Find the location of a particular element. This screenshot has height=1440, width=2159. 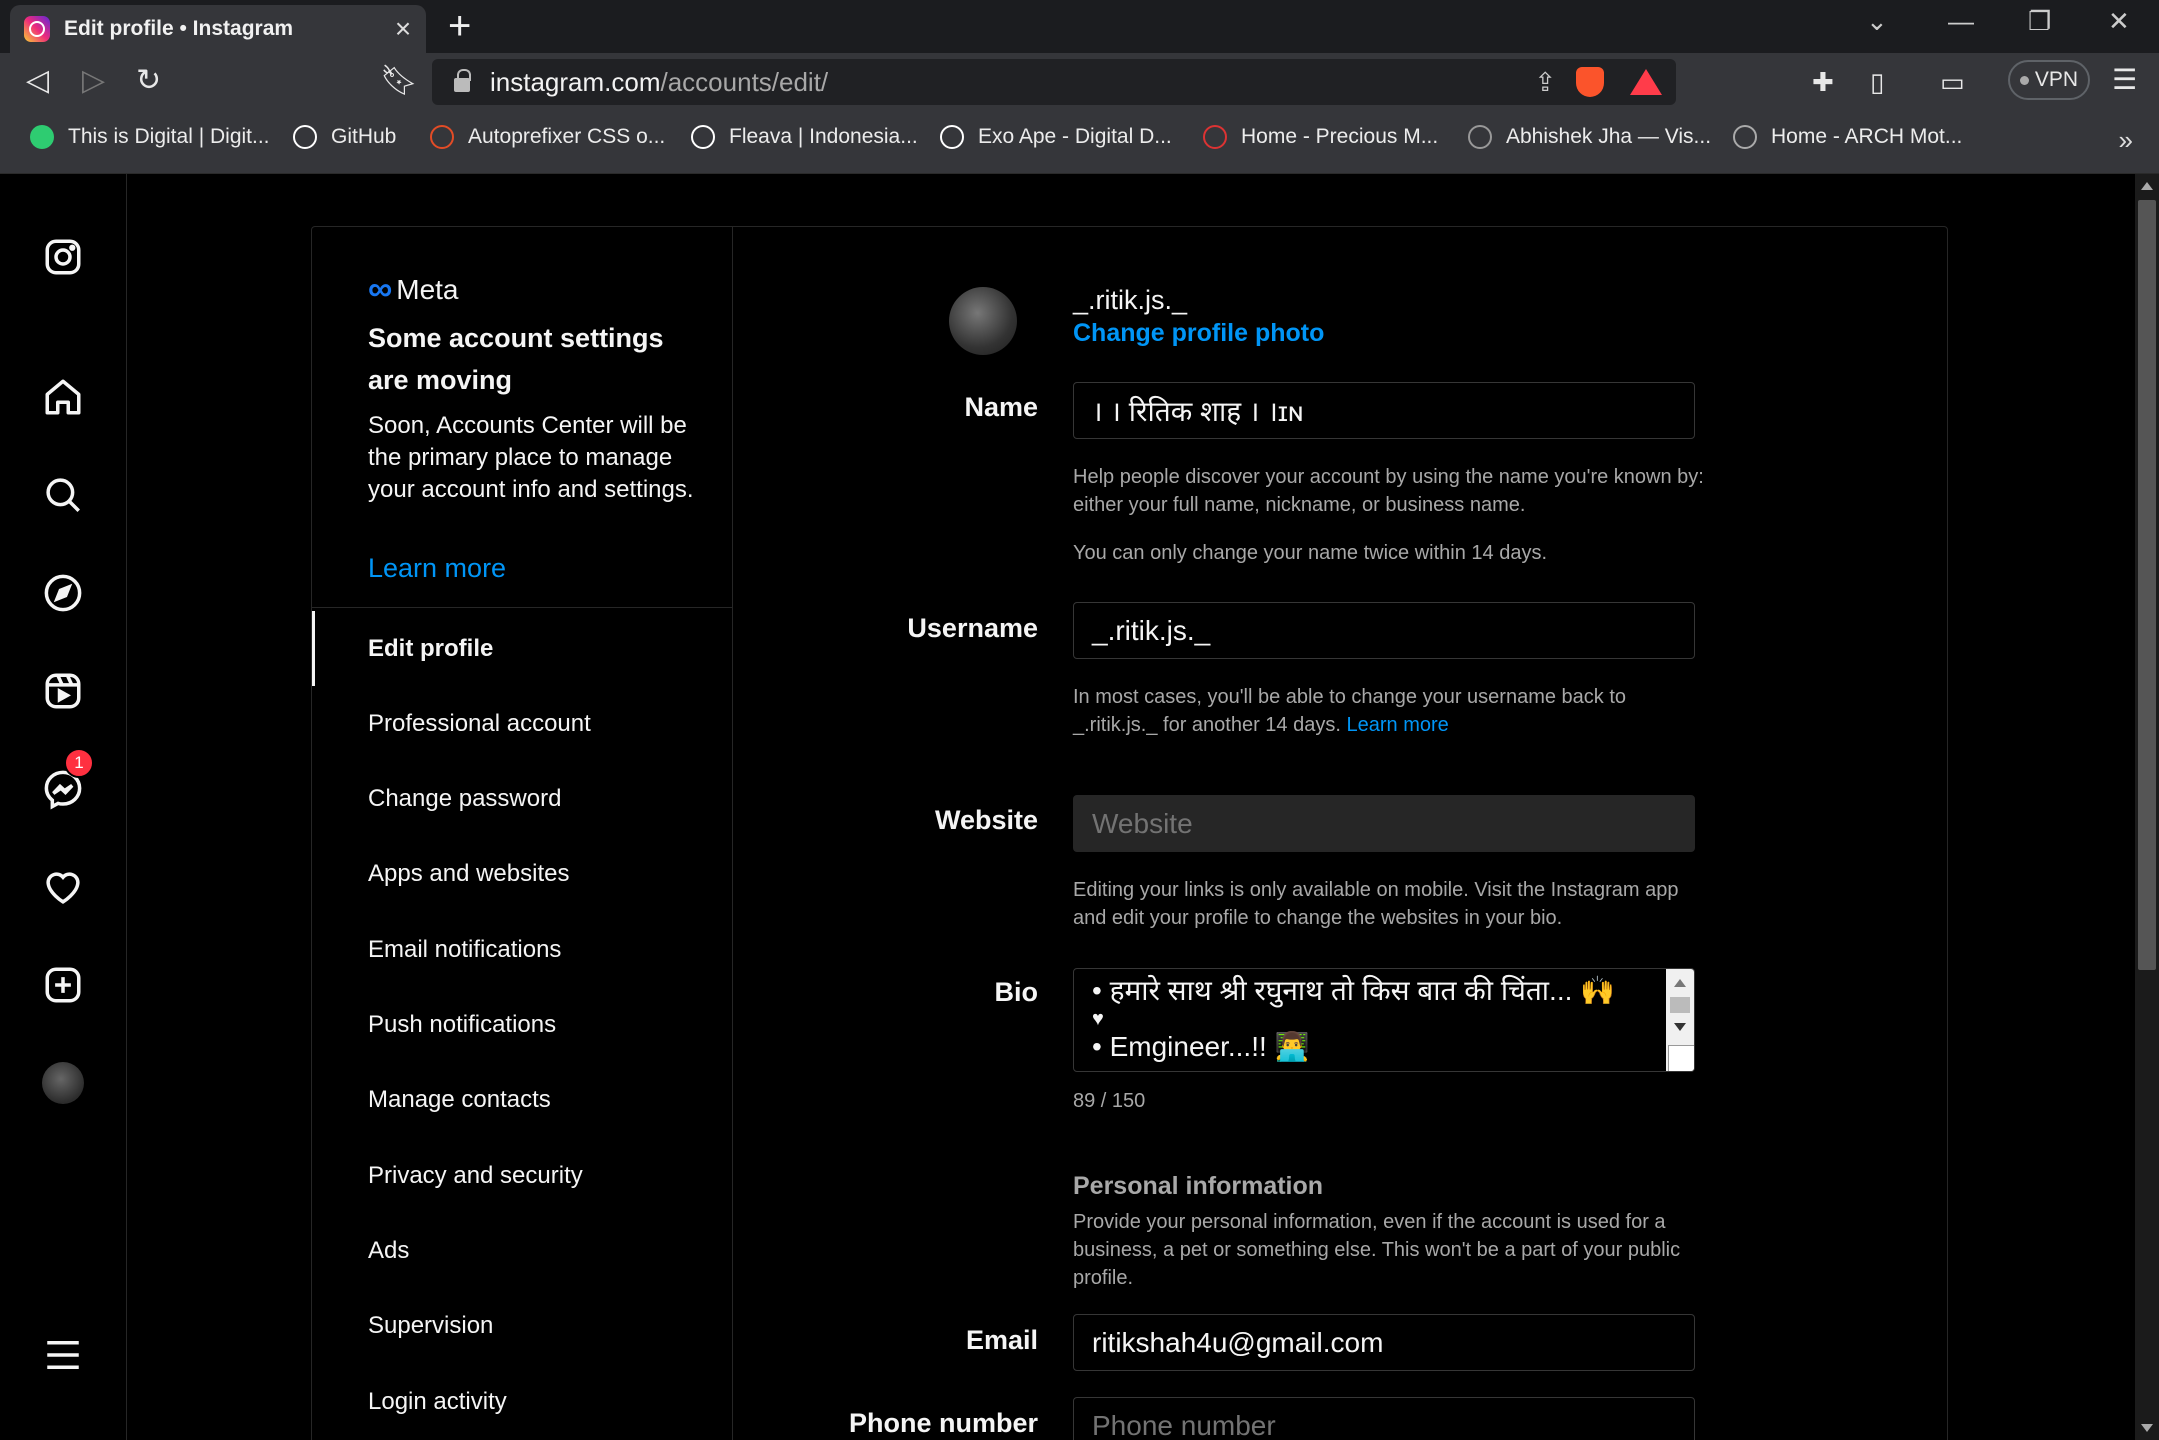

website-field is located at coordinates (1384, 823).